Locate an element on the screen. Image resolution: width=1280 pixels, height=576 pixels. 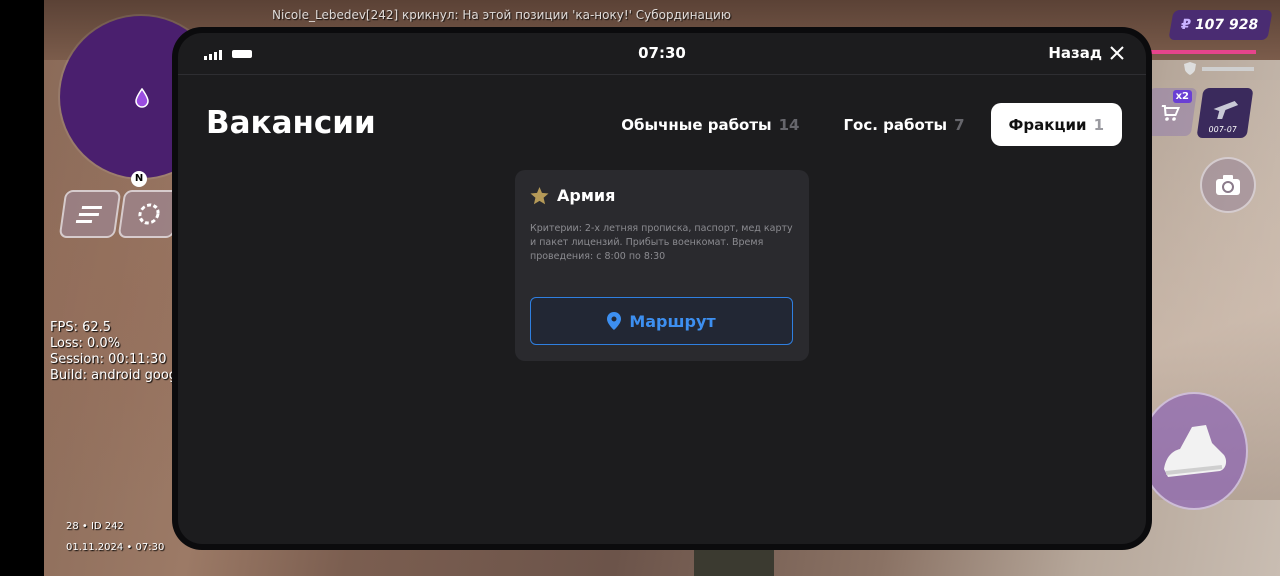
location-drop-icon is located at coordinates (142, 98).